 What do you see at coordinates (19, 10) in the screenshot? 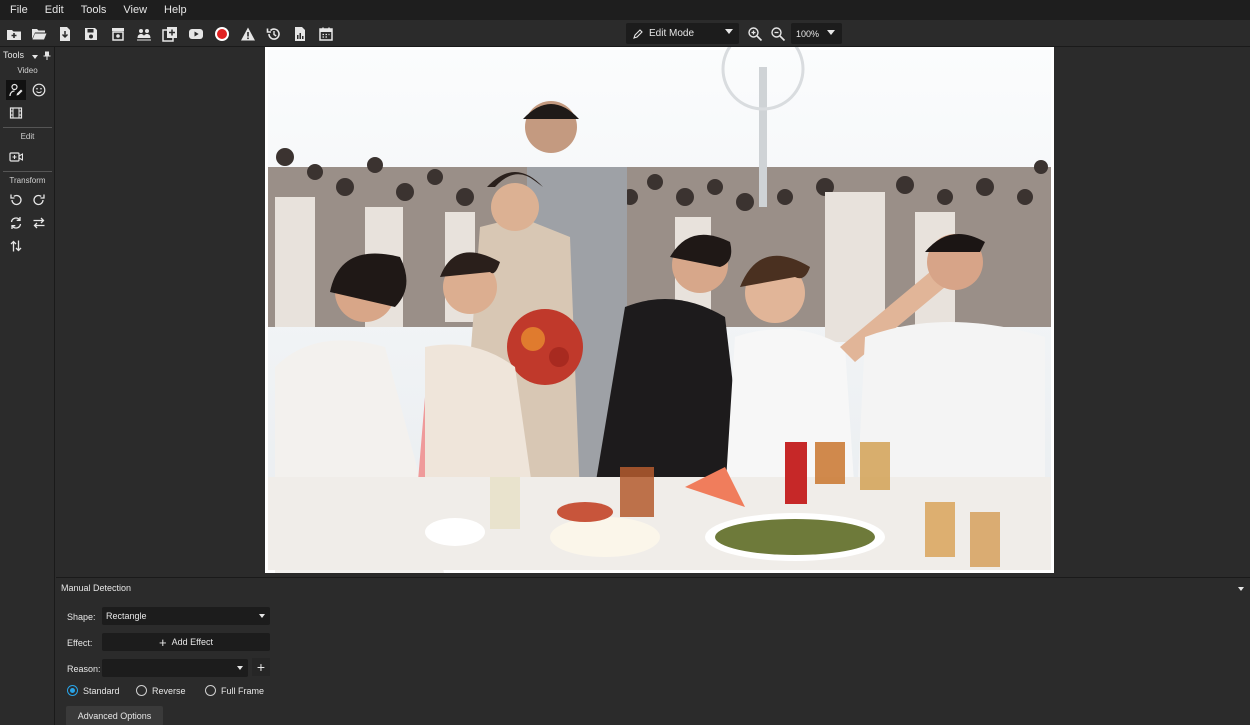
I see `menu-file: File` at bounding box center [19, 10].